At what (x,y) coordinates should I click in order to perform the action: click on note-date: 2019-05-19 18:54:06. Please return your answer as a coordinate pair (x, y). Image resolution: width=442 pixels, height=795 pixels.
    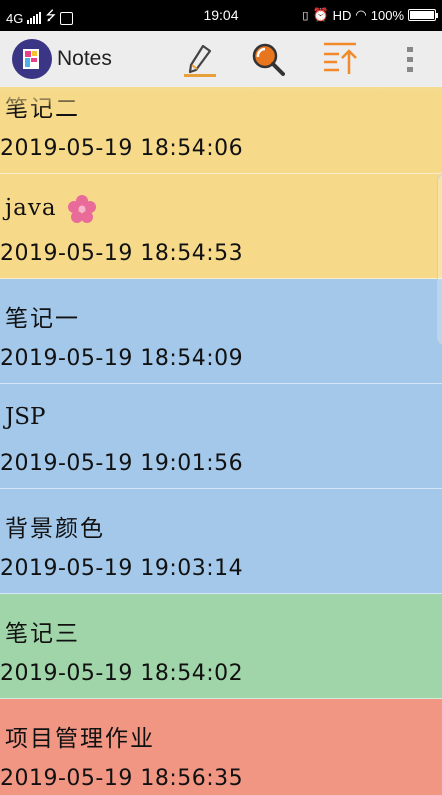
    Looking at the image, I should click on (122, 148).